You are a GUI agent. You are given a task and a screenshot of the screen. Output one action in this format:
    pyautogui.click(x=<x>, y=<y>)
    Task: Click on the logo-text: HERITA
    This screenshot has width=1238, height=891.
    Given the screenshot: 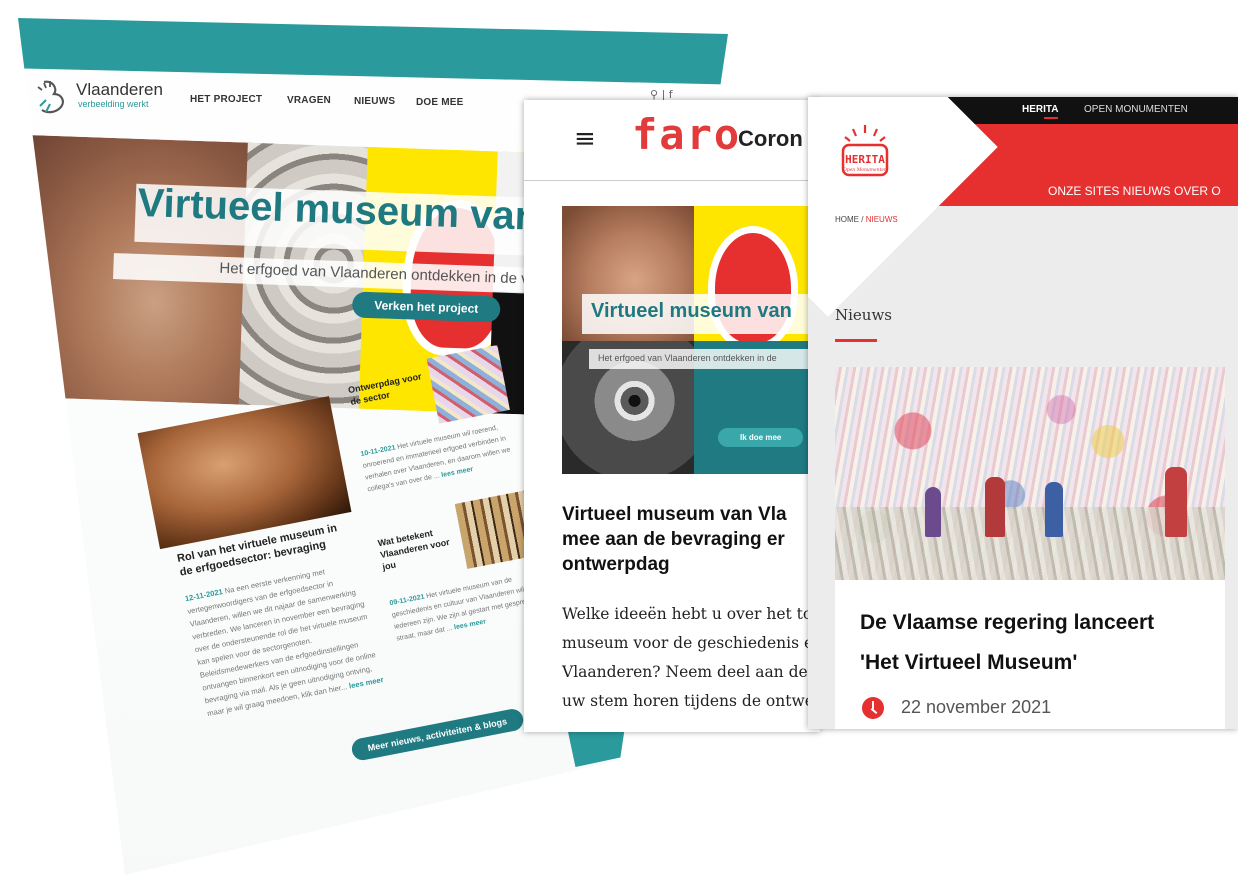 What is the action you would take?
    pyautogui.click(x=865, y=159)
    